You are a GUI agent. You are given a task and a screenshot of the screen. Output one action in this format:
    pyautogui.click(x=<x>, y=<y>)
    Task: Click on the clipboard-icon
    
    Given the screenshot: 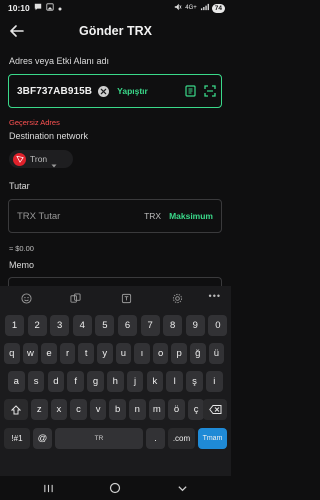 What is the action you would take?
    pyautogui.click(x=75, y=298)
    